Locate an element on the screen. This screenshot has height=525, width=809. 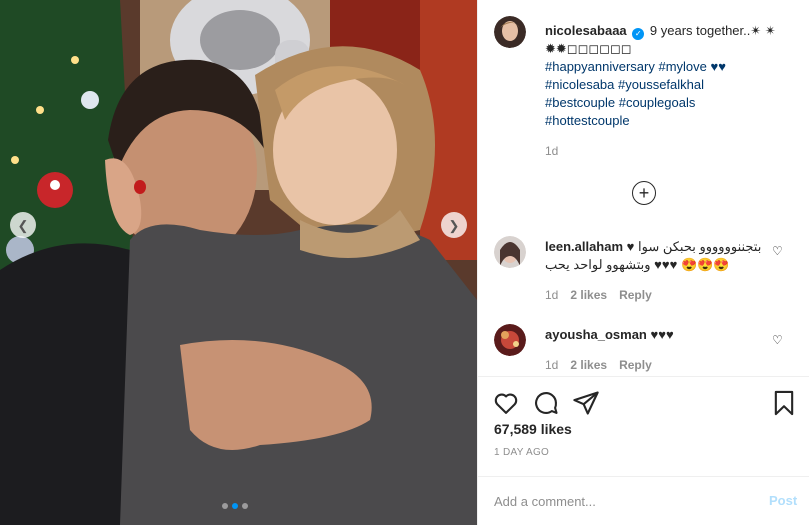
comment-text-line2: وبتشهوو لواحد يحب ♥♥♥ 😍😍😍 is located at coordinates (637, 264).